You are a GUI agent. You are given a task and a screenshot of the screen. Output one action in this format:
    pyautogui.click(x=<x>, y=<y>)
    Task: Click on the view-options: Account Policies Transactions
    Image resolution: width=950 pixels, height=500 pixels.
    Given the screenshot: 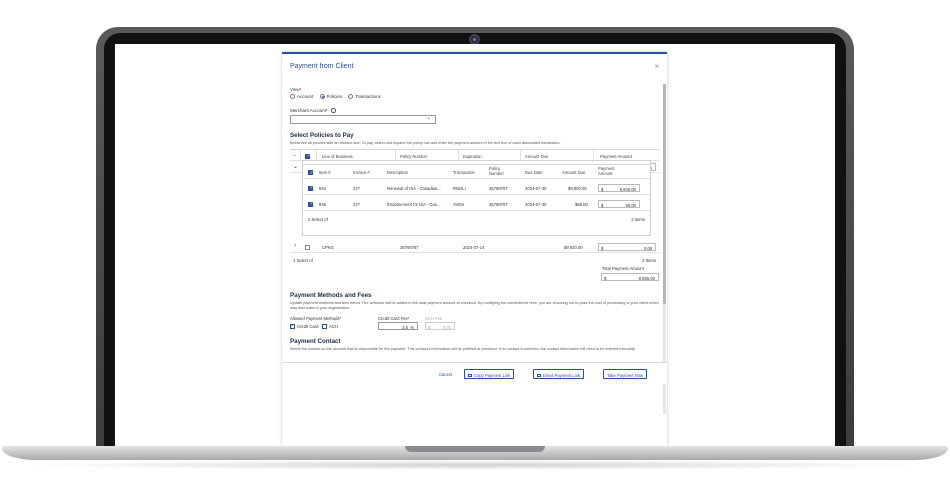 What is the action you would take?
    pyautogui.click(x=335, y=97)
    